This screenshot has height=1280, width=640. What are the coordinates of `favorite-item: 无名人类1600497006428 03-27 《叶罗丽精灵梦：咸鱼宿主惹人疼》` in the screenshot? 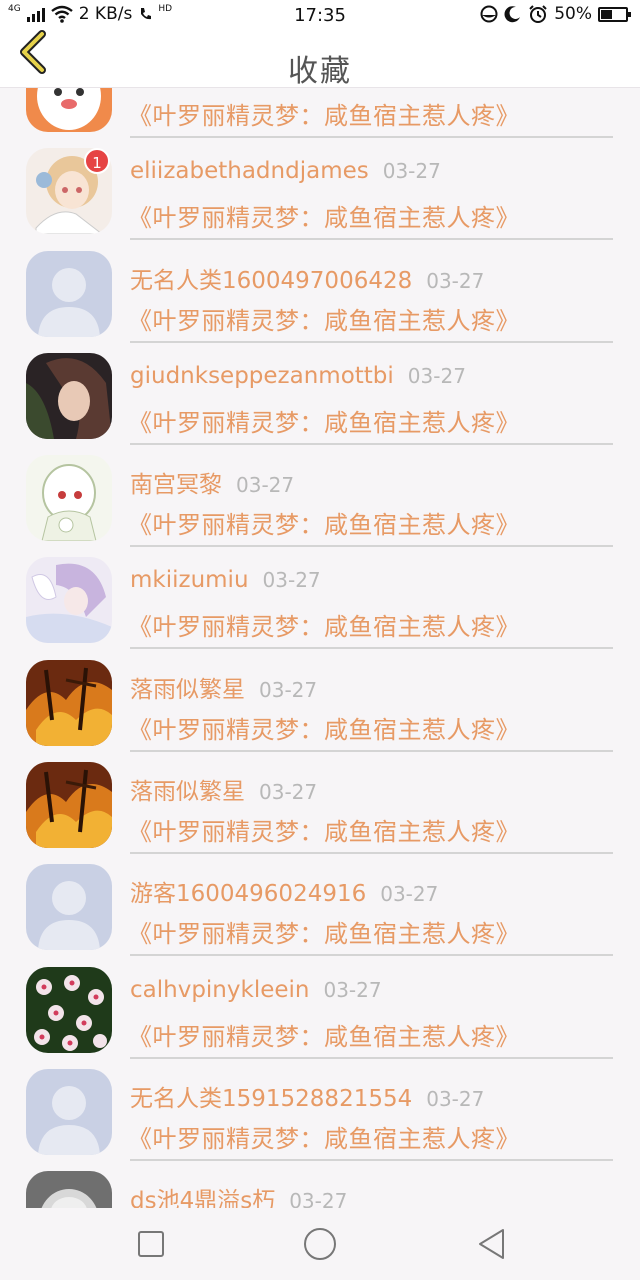 It's located at (320, 292).